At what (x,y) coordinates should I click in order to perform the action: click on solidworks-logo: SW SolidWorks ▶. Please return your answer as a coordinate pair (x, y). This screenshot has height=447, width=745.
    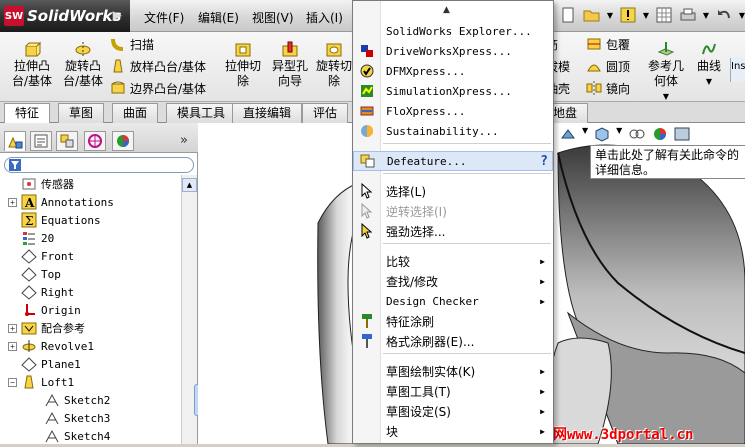
    Looking at the image, I should click on (65, 16).